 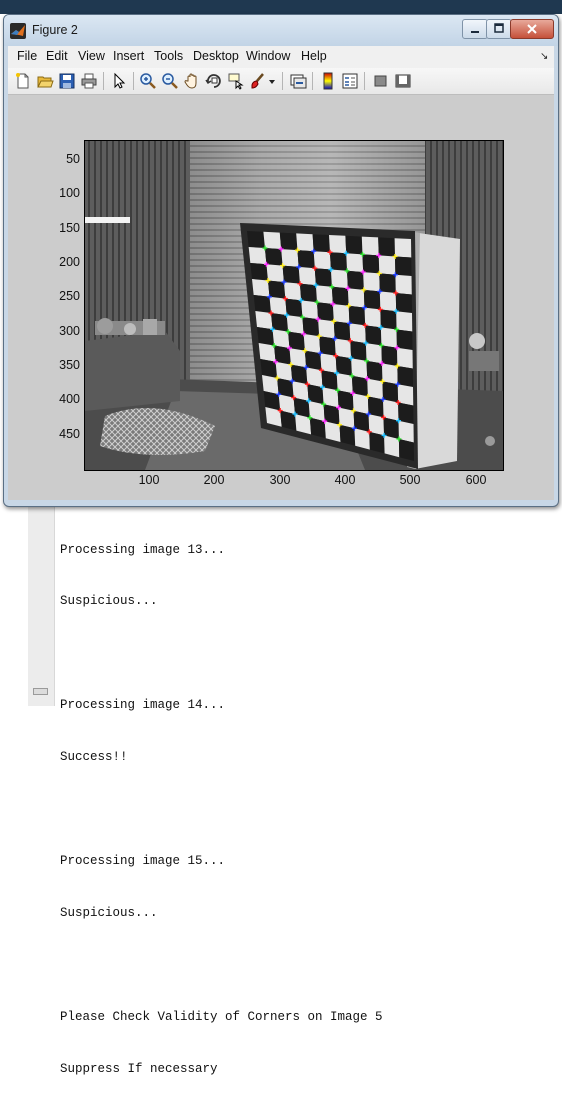 I want to click on link-plot-icon, so click(x=298, y=81).